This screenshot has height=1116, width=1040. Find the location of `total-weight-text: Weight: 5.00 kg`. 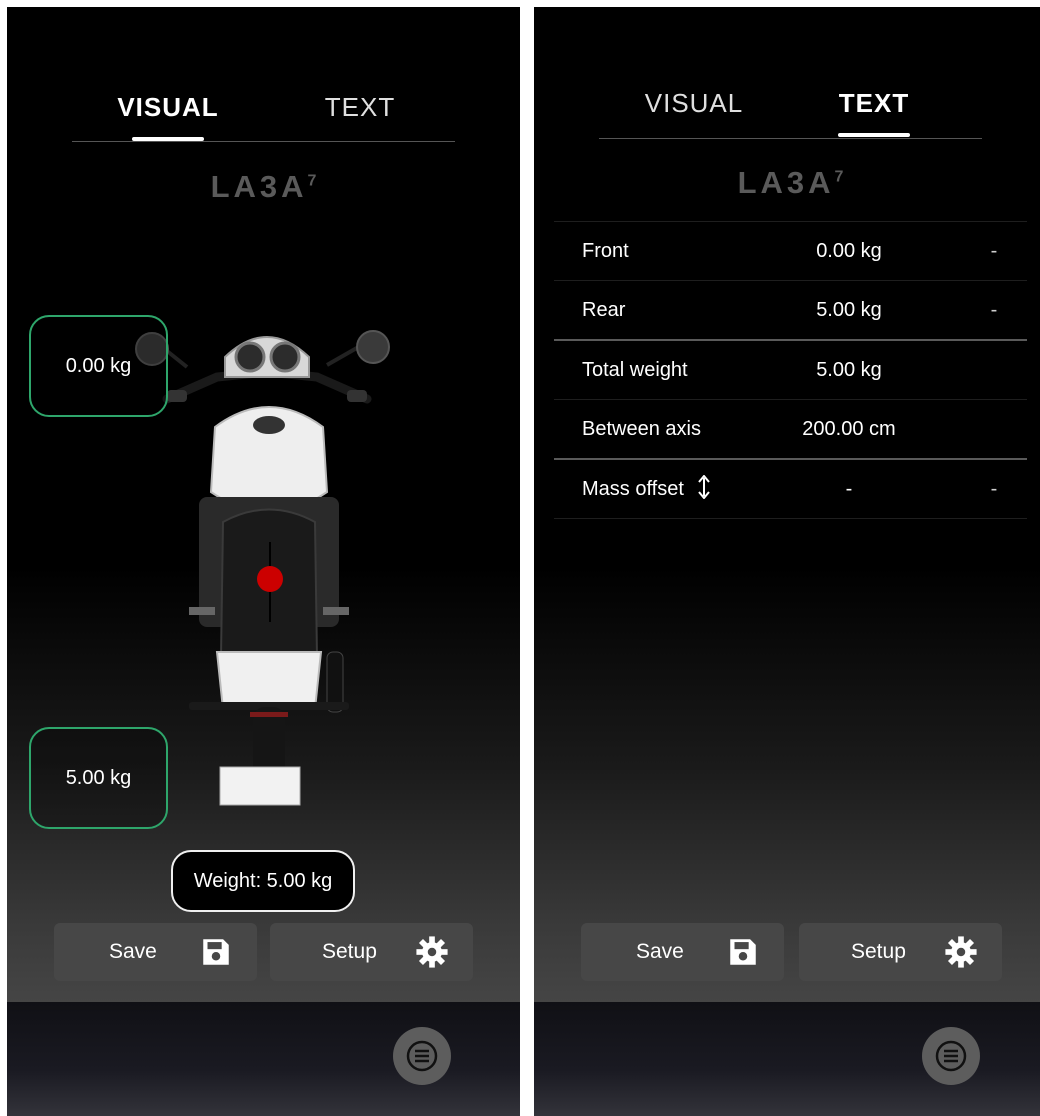

total-weight-text: Weight: 5.00 kg is located at coordinates (263, 881).